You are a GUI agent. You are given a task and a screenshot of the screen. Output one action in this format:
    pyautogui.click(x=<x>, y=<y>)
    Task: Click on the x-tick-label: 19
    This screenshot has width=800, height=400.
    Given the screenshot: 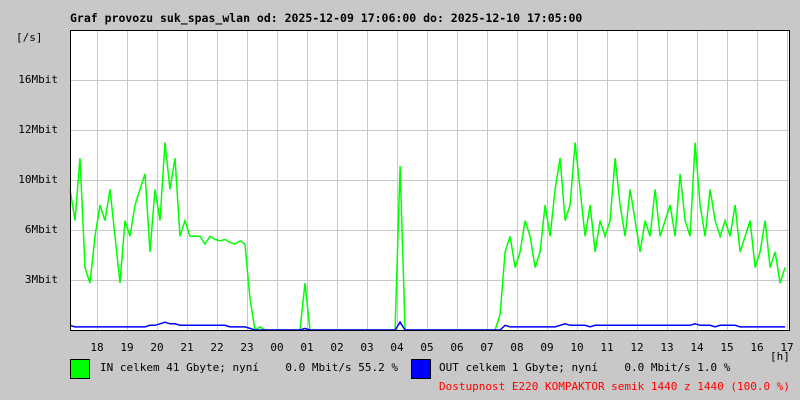 What is the action you would take?
    pyautogui.click(x=127, y=347)
    